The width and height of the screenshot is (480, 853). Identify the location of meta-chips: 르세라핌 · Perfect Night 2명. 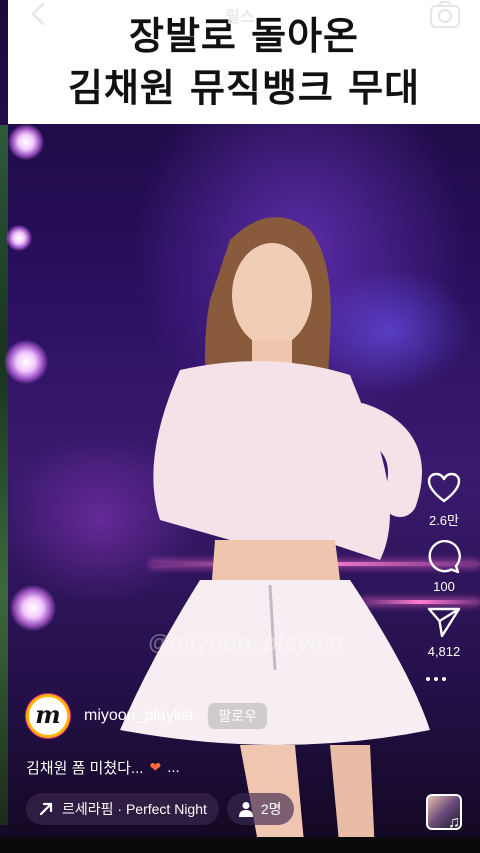
(160, 809).